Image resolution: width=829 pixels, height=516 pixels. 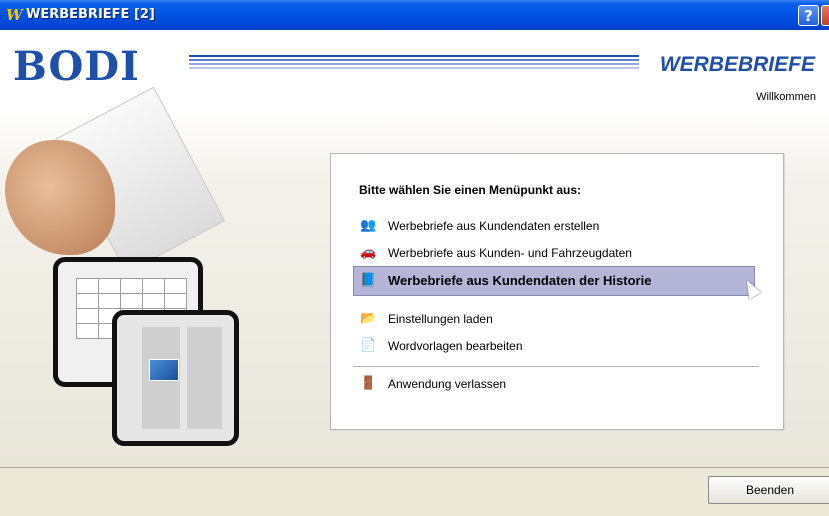 What do you see at coordinates (470, 190) in the screenshot?
I see `menu-prompt: Bitte wählen Sie einen Menüpunkt aus:` at bounding box center [470, 190].